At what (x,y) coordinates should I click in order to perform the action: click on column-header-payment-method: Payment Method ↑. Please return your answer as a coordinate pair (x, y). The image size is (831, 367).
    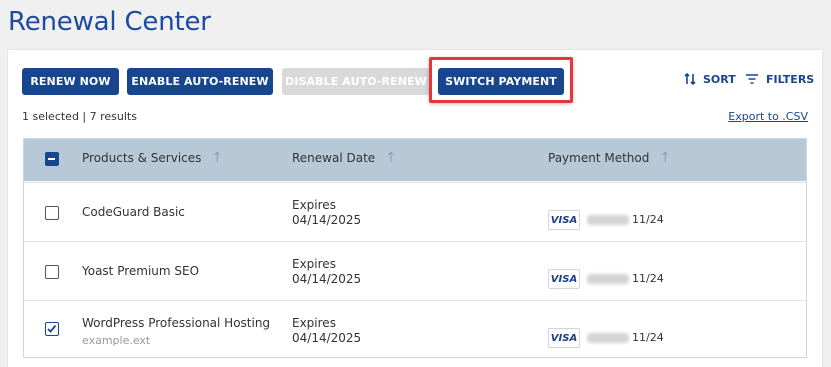
    Looking at the image, I should click on (609, 158).